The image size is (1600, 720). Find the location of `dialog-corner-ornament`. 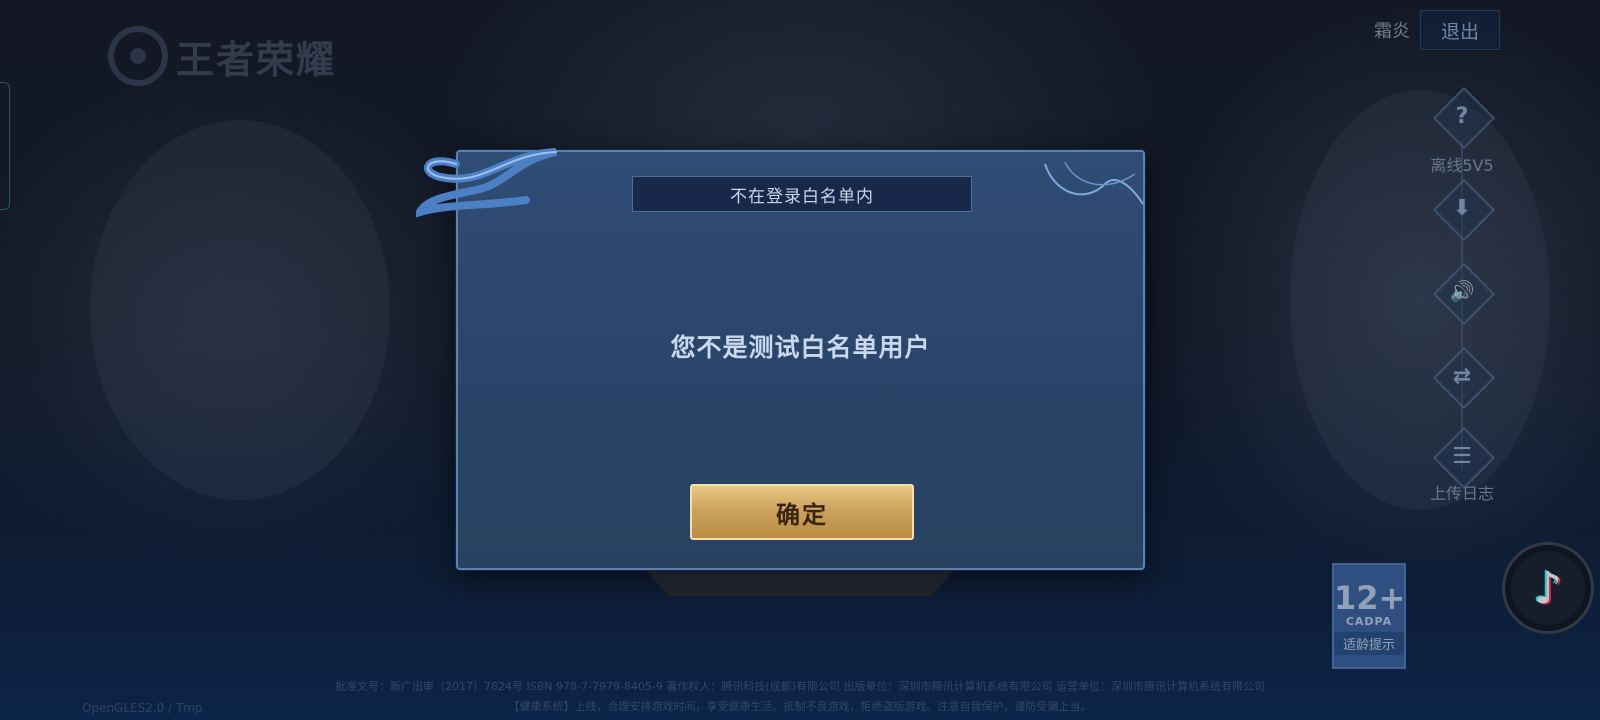

dialog-corner-ornament is located at coordinates (1094, 183).